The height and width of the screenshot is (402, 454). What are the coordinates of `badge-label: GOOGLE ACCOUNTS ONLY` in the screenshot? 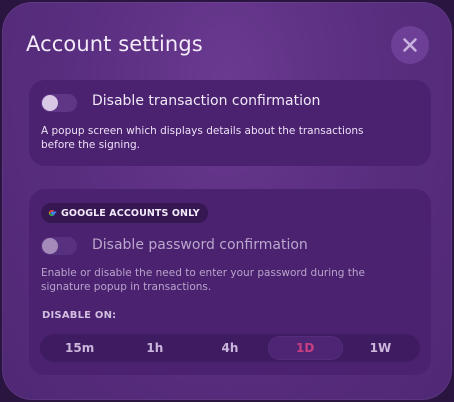 It's located at (130, 213).